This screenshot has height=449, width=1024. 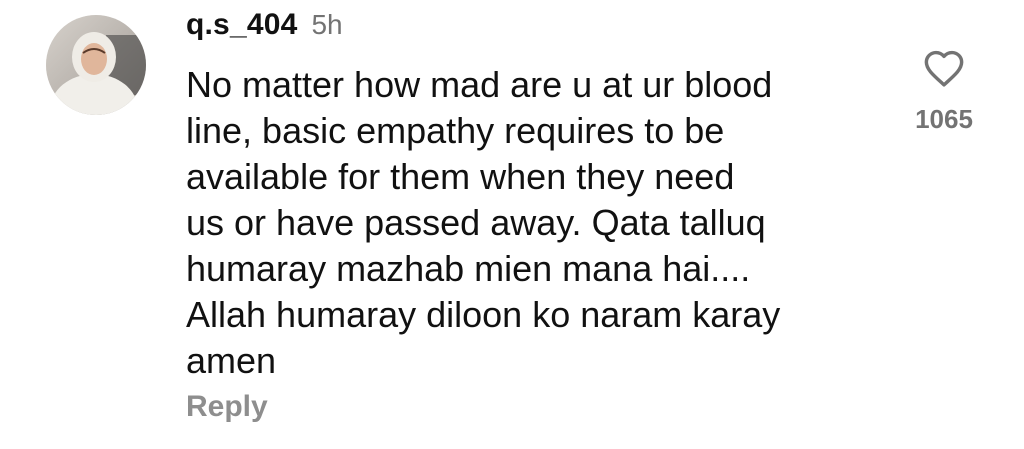 I want to click on comment-header: q.s_404 5h, so click(x=264, y=25).